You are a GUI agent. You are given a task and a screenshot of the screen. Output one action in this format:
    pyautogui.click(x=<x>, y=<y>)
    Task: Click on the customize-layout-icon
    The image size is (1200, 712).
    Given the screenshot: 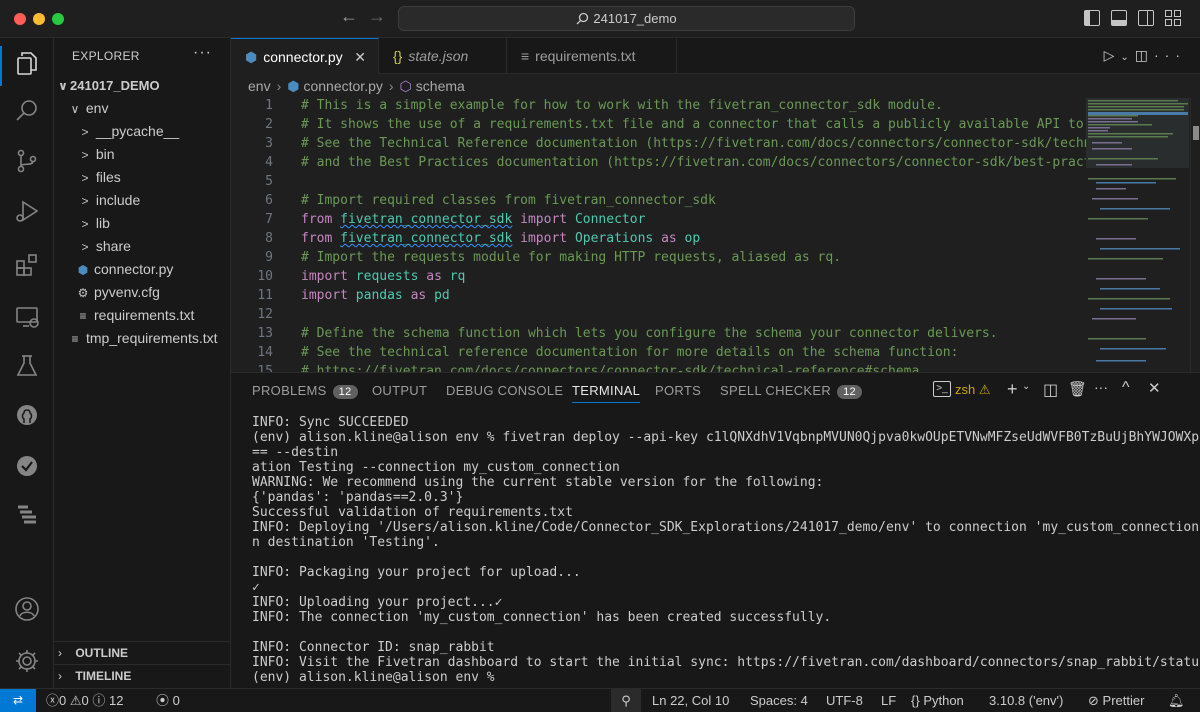 What is the action you would take?
    pyautogui.click(x=1173, y=18)
    